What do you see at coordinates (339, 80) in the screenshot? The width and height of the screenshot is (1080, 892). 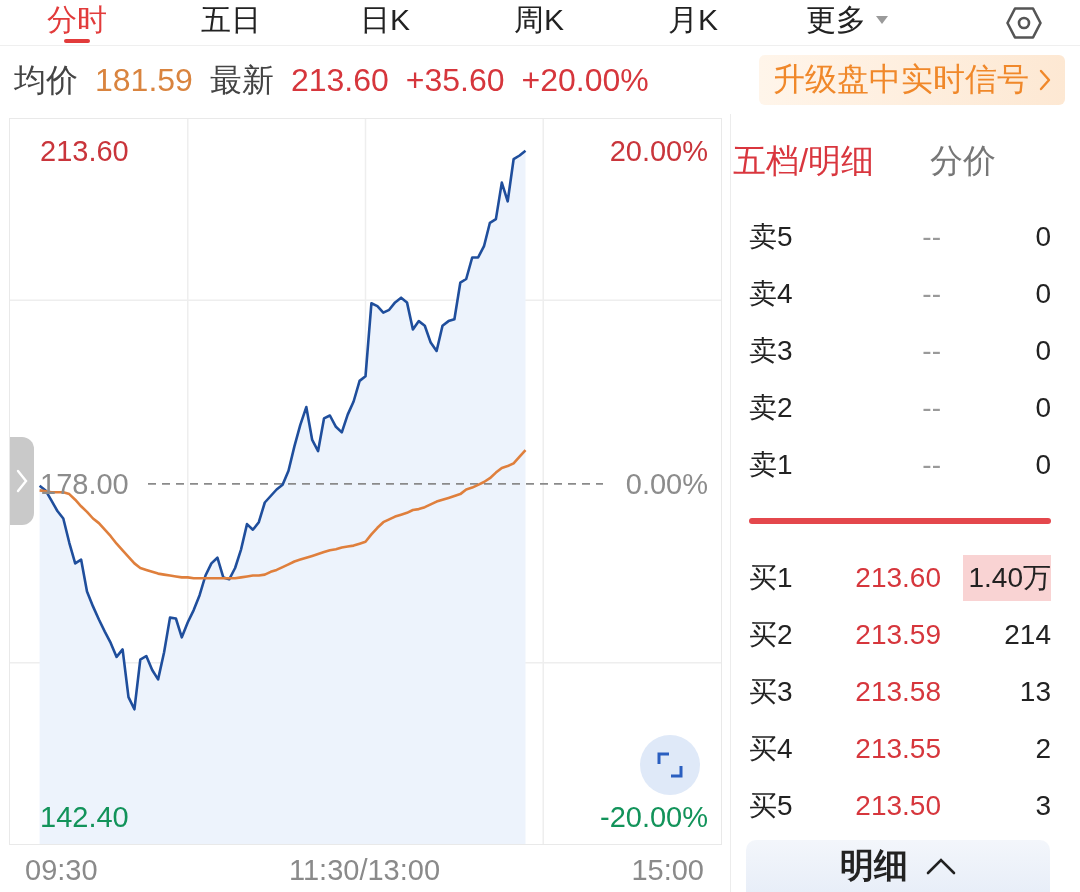 I see `latest-price-value: 213.60` at bounding box center [339, 80].